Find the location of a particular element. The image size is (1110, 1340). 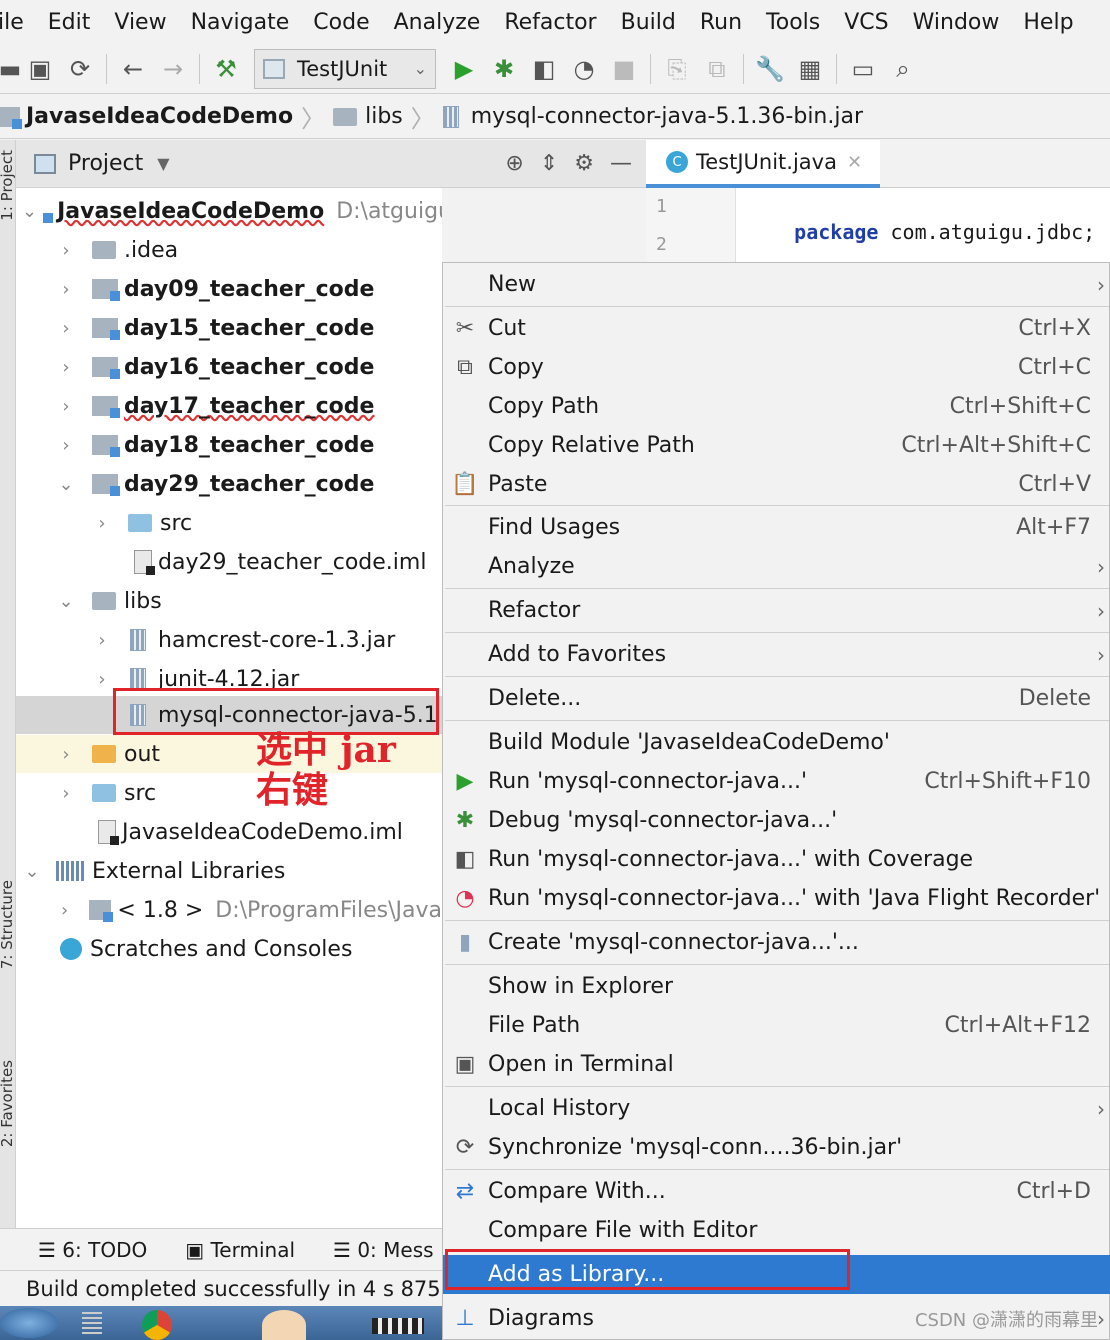

tree-item-day29-iml: day29_teacher_code.iml is located at coordinates (229, 562).